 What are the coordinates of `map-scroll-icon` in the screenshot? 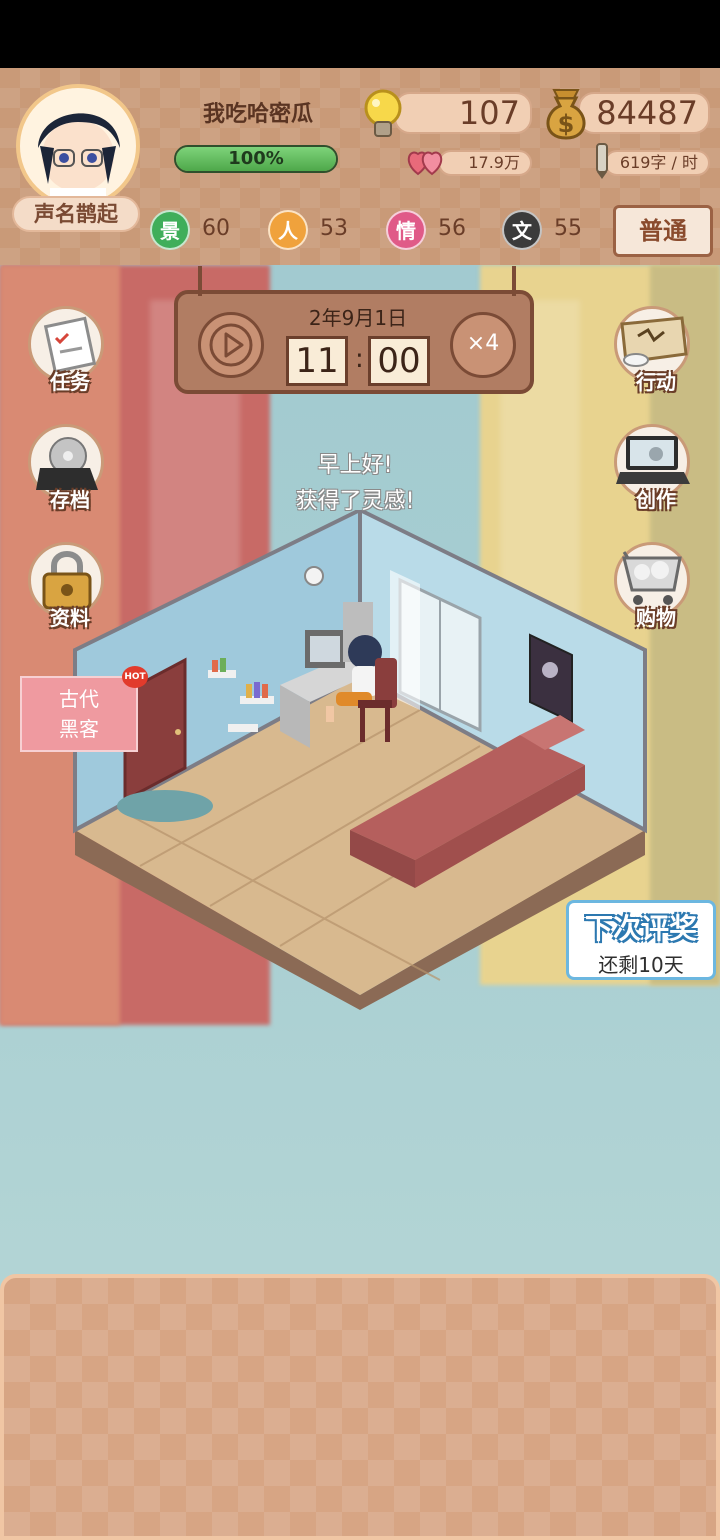 It's located at (654, 341).